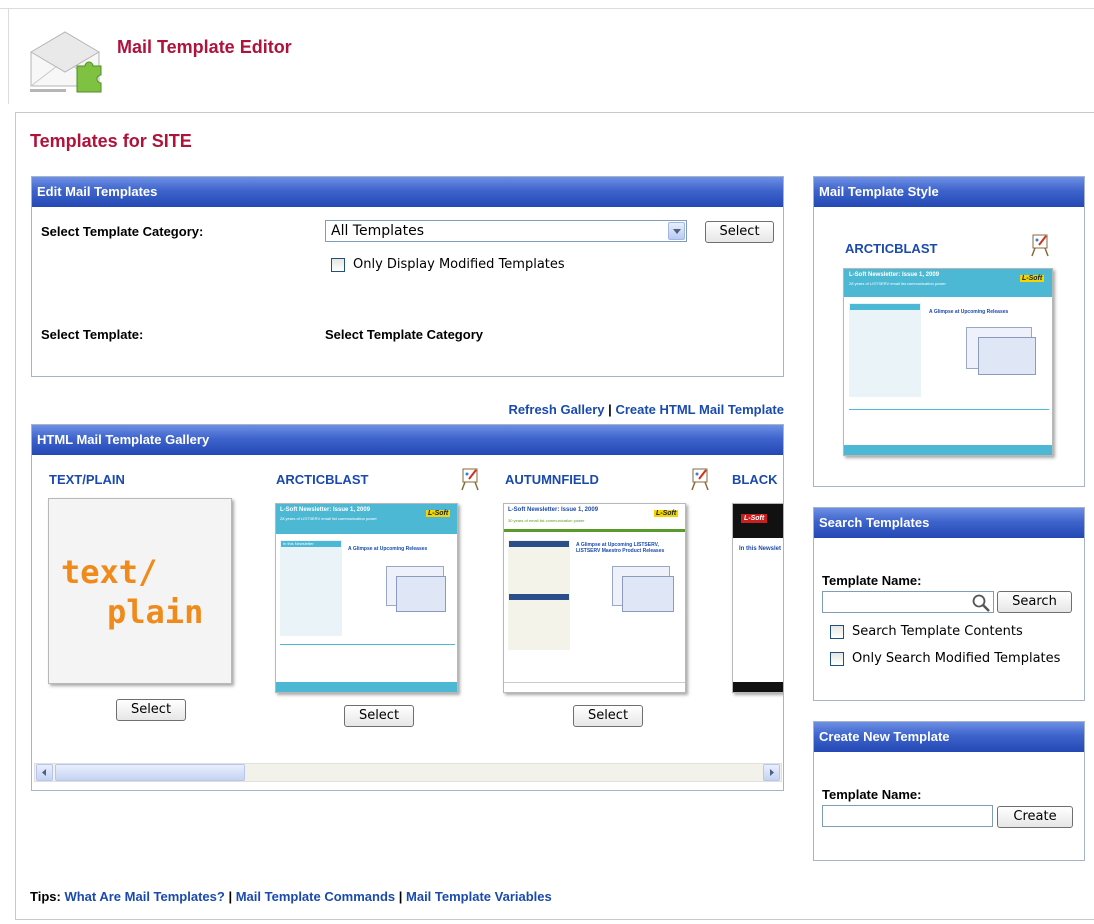 The height and width of the screenshot is (924, 1094). What do you see at coordinates (552, 479) in the screenshot?
I see `gallery-item-name: AUTUMNFIELD` at bounding box center [552, 479].